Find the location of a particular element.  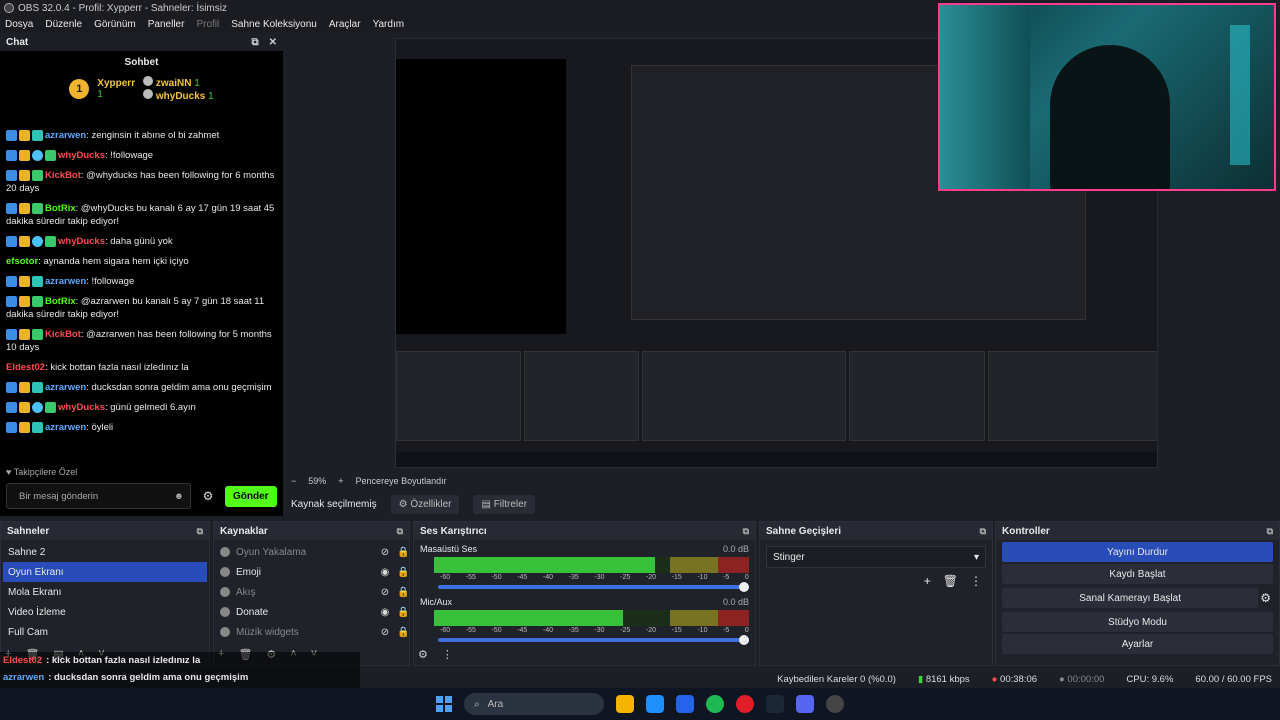

leader-name: zwaiNN is located at coordinates (174, 83).